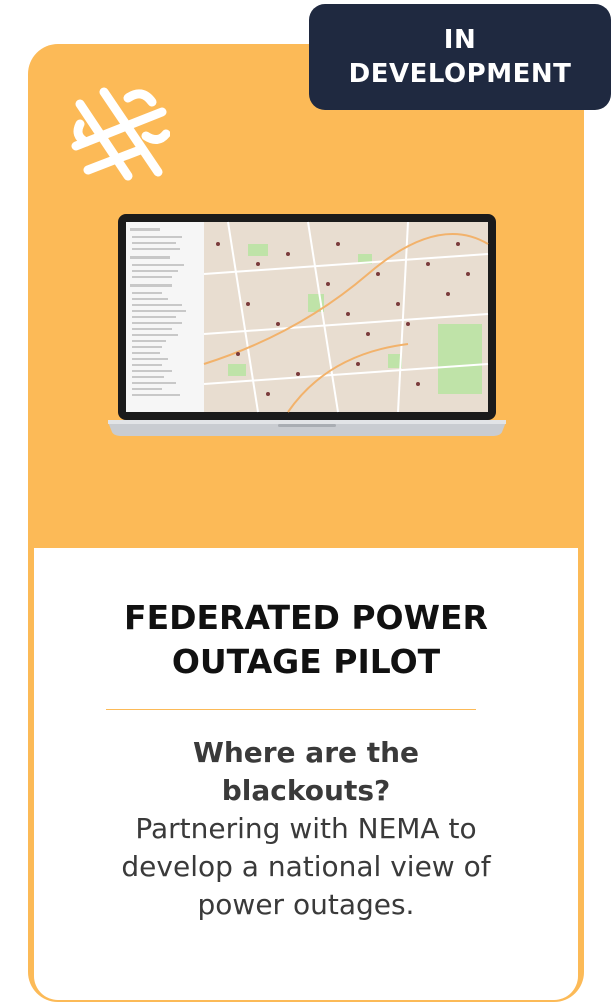  What do you see at coordinates (306, 904) in the screenshot?
I see `project-description-line: power outages.` at bounding box center [306, 904].